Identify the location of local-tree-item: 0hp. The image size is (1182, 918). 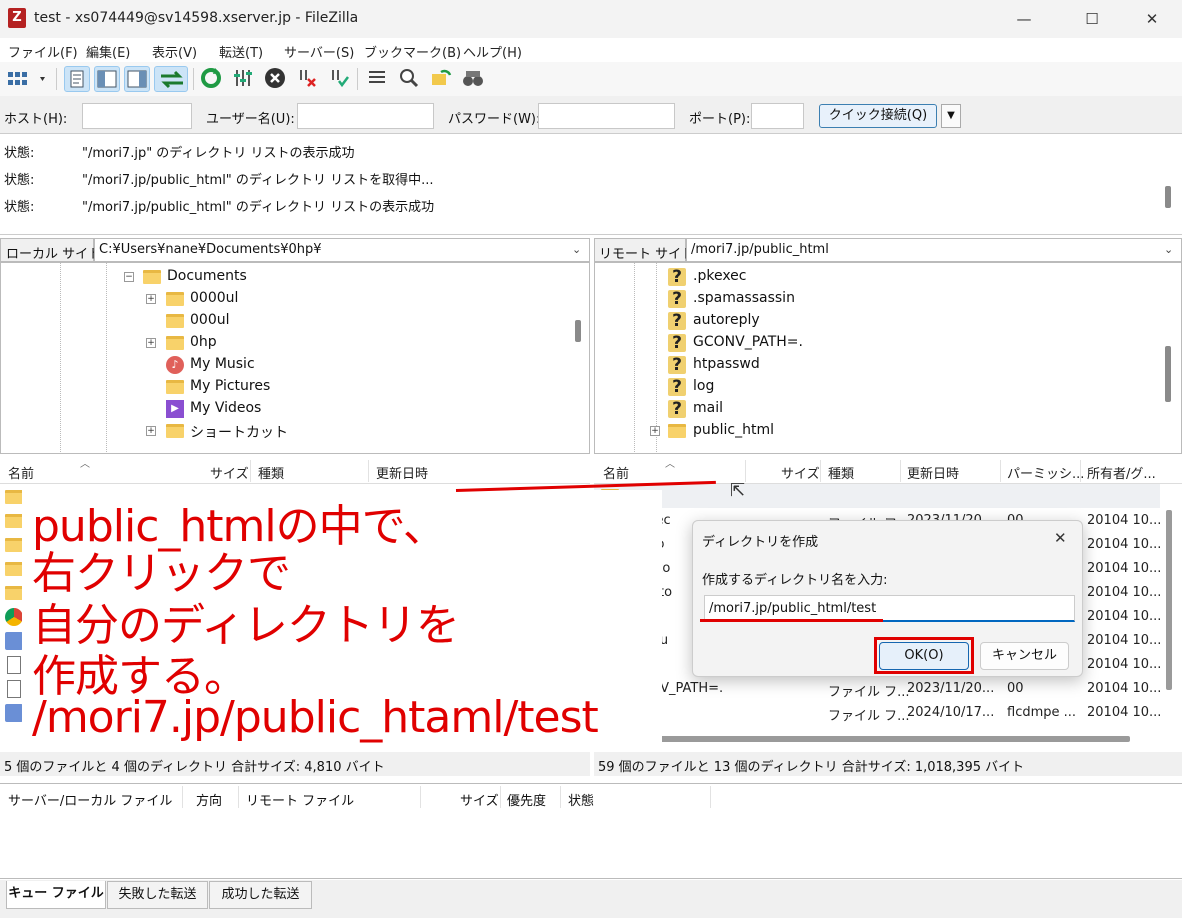
(203, 342).